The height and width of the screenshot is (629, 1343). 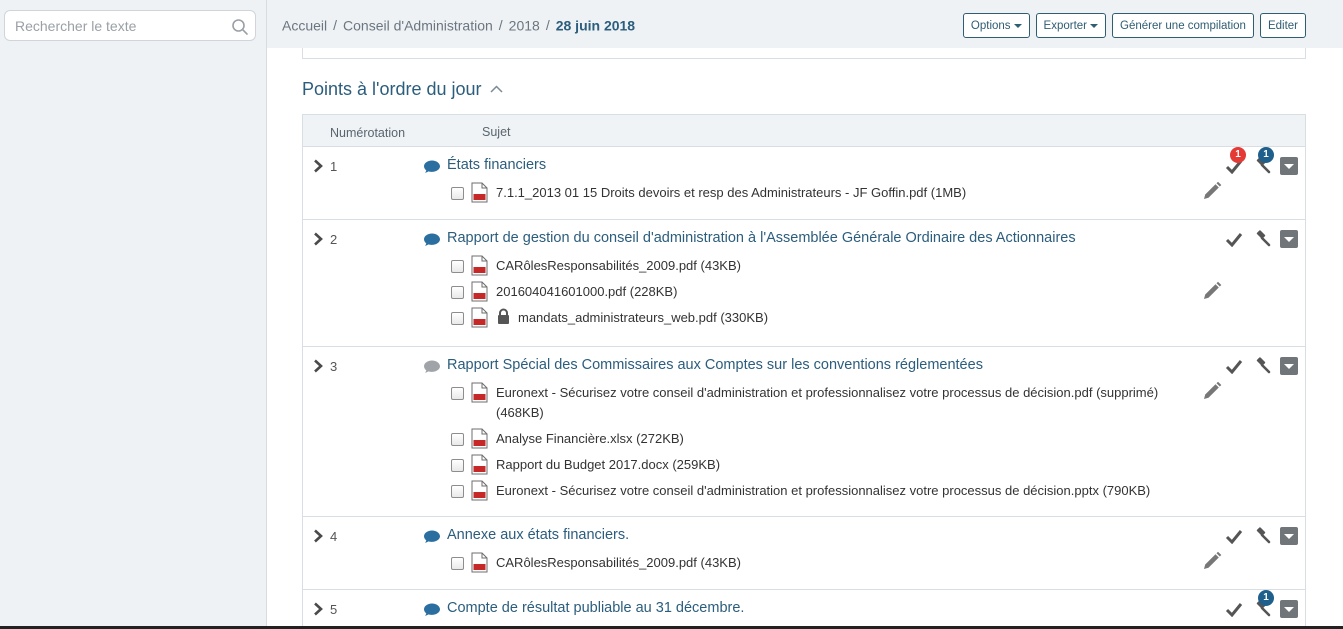 What do you see at coordinates (643, 317) in the screenshot?
I see `document-link: mandats_administrateurs_web.pdf (330KB)` at bounding box center [643, 317].